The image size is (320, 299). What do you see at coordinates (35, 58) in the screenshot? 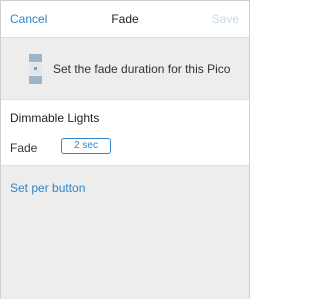
I see `pico-top-button` at bounding box center [35, 58].